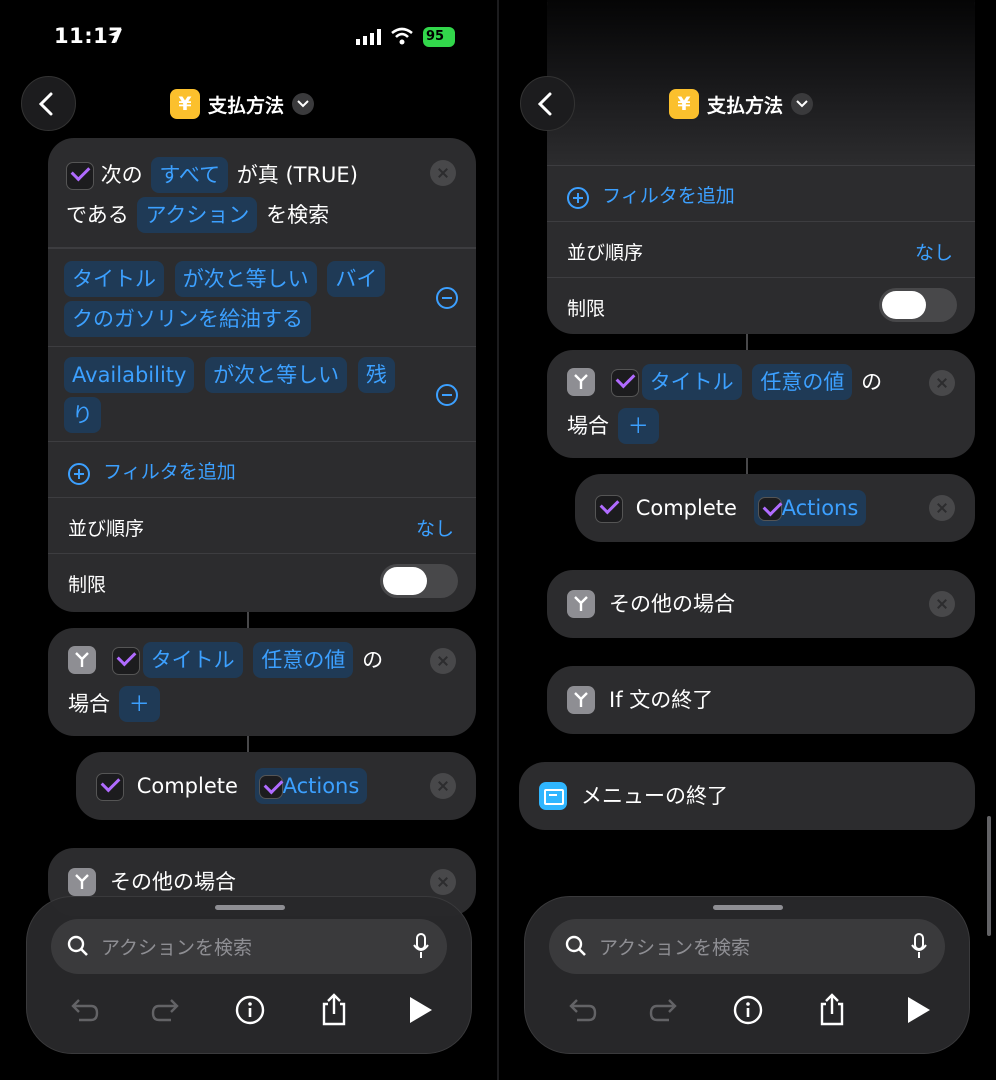 The height and width of the screenshot is (1080, 996). I want to click on add-filter-label: フィルタを追加, so click(169, 472).